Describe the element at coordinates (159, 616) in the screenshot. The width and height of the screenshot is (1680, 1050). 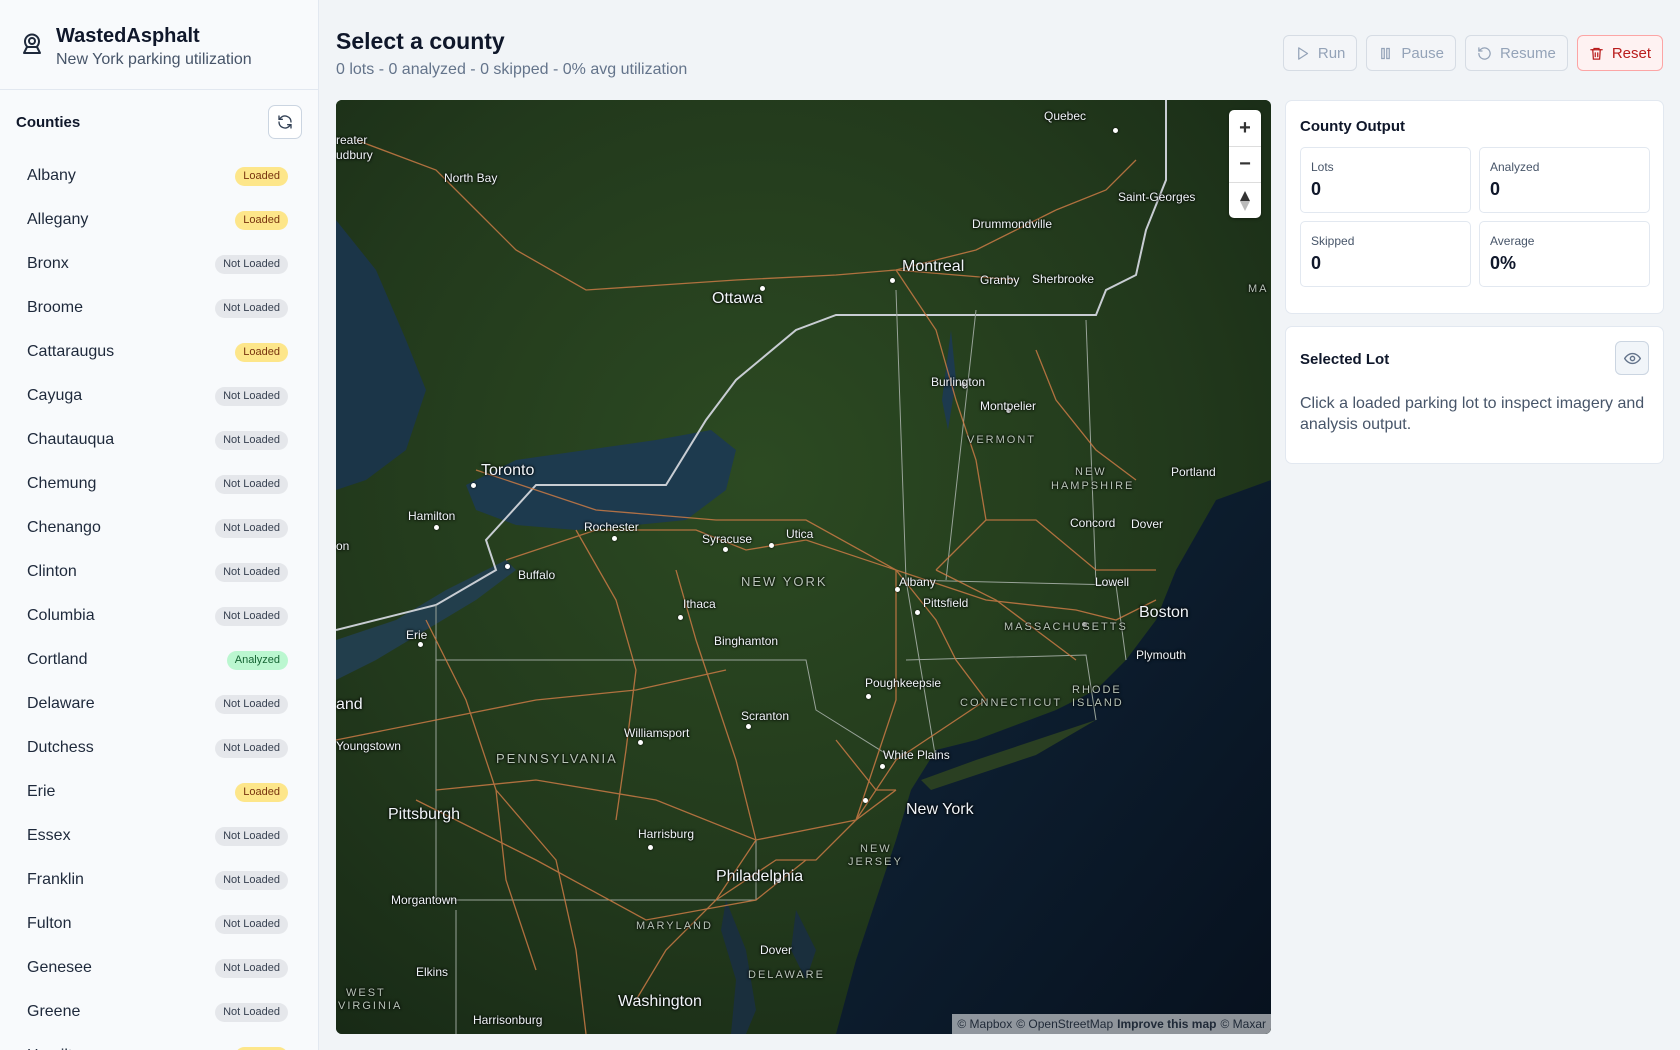
I see `county-item: Columbia Not Loaded` at that location.